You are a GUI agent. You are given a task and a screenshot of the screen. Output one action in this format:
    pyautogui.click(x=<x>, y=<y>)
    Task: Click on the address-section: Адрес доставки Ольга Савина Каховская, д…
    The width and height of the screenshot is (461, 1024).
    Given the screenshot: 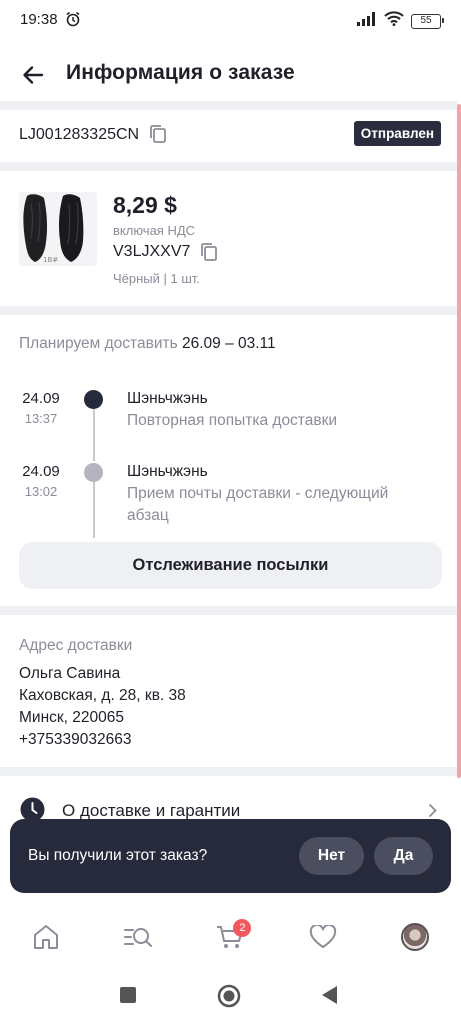 What is the action you would take?
    pyautogui.click(x=228, y=692)
    